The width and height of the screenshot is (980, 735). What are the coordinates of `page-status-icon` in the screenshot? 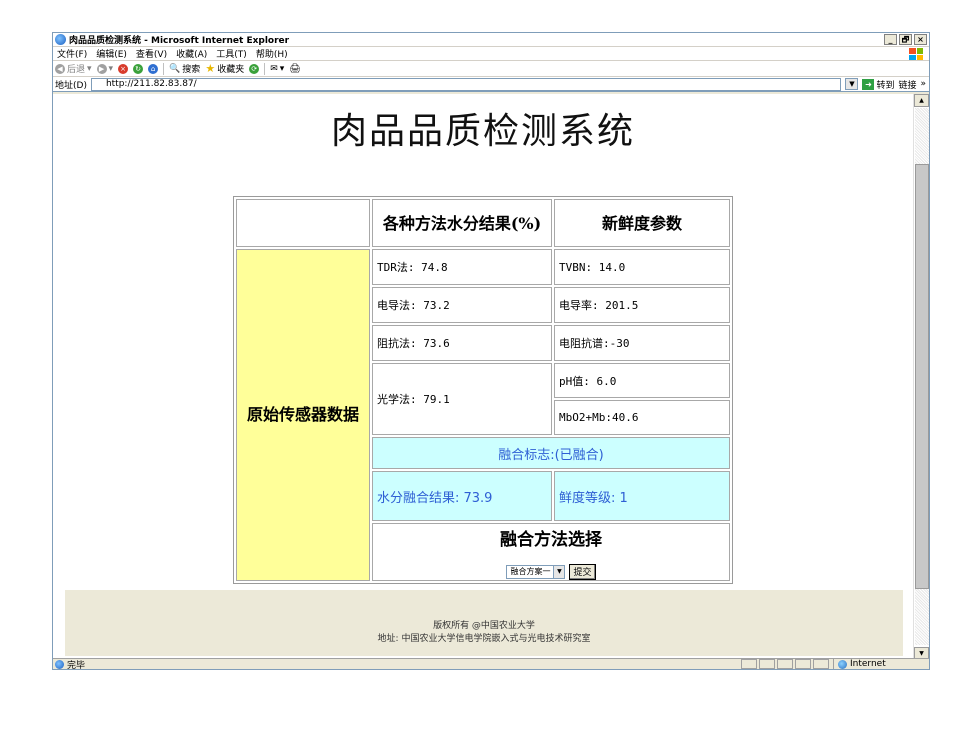 It's located at (59, 664).